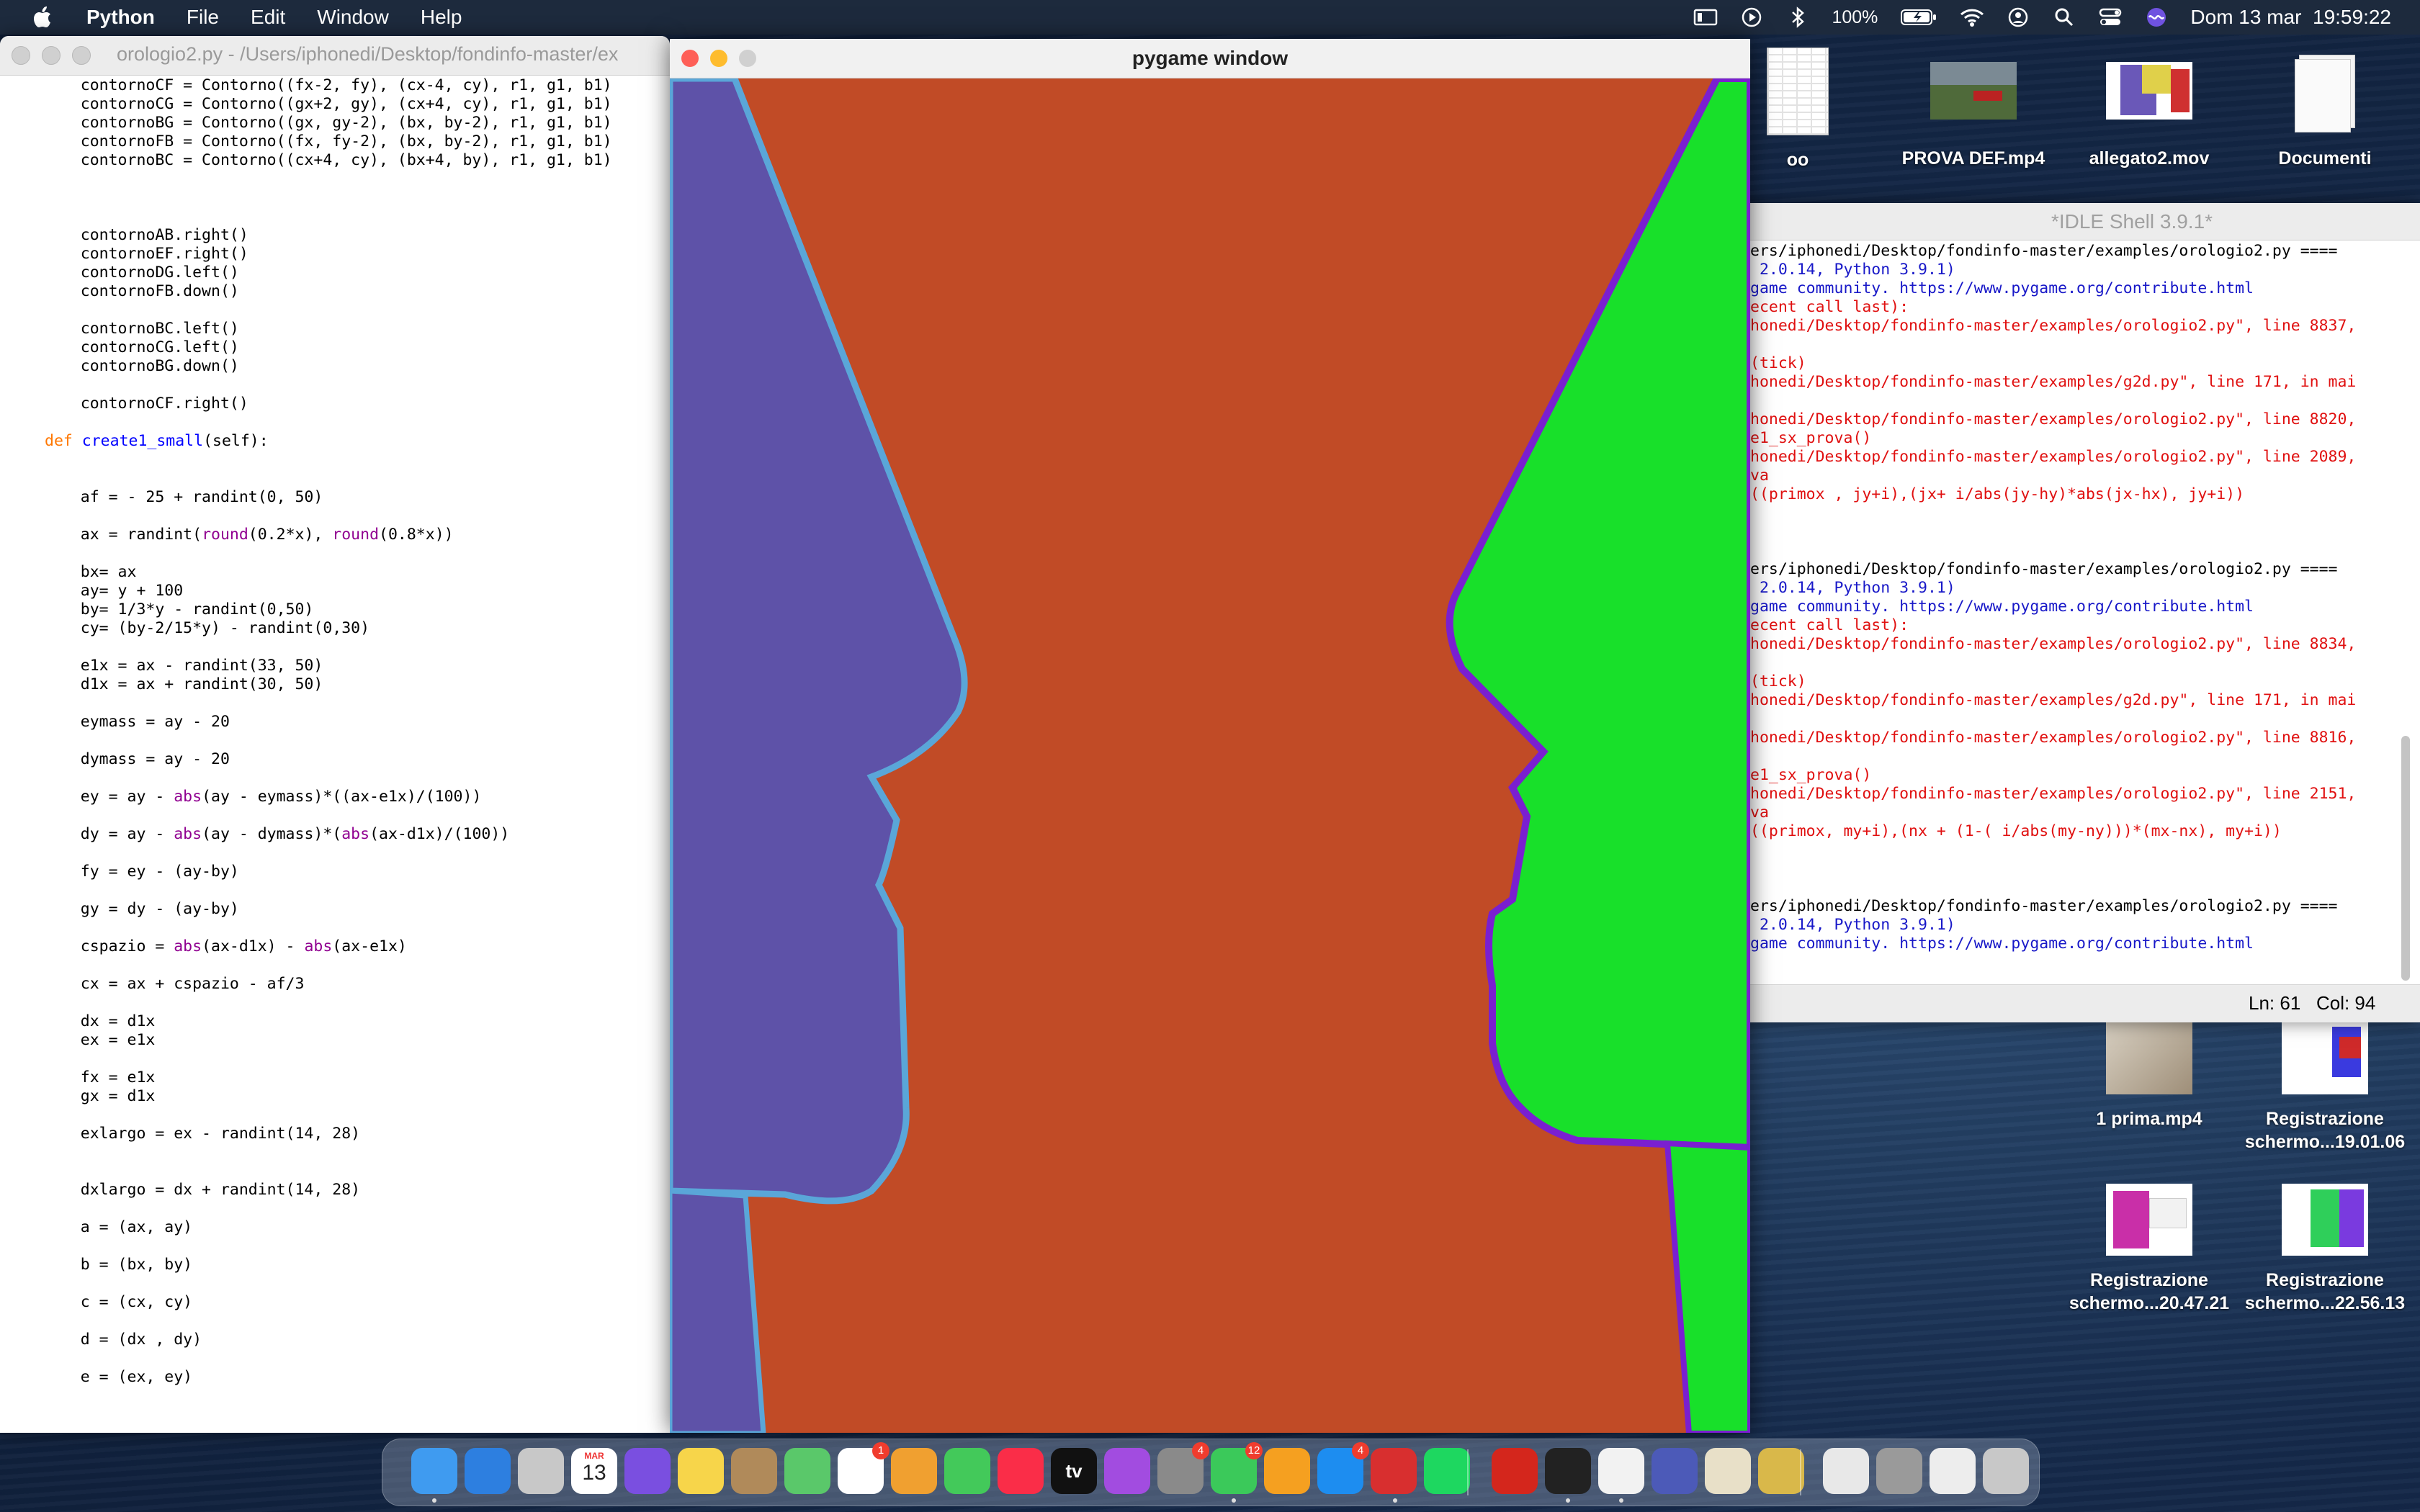  I want to click on trash-icon, so click(2006, 1471).